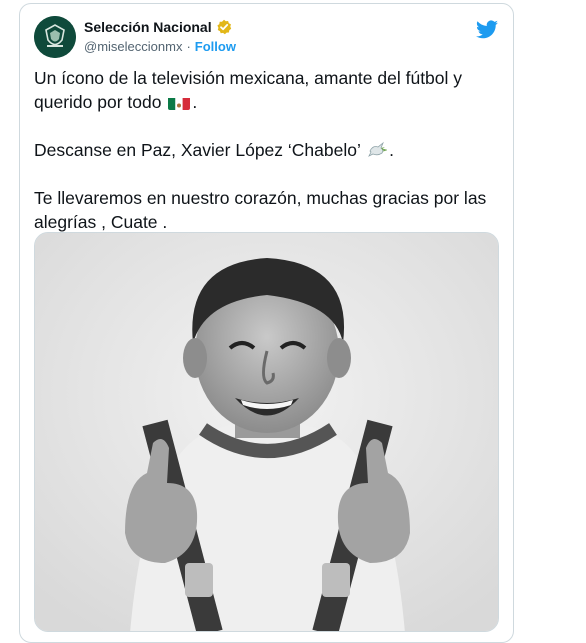 The width and height of the screenshot is (586, 643). Describe the element at coordinates (148, 27) in the screenshot. I see `display-name: Selección Nacional` at that location.